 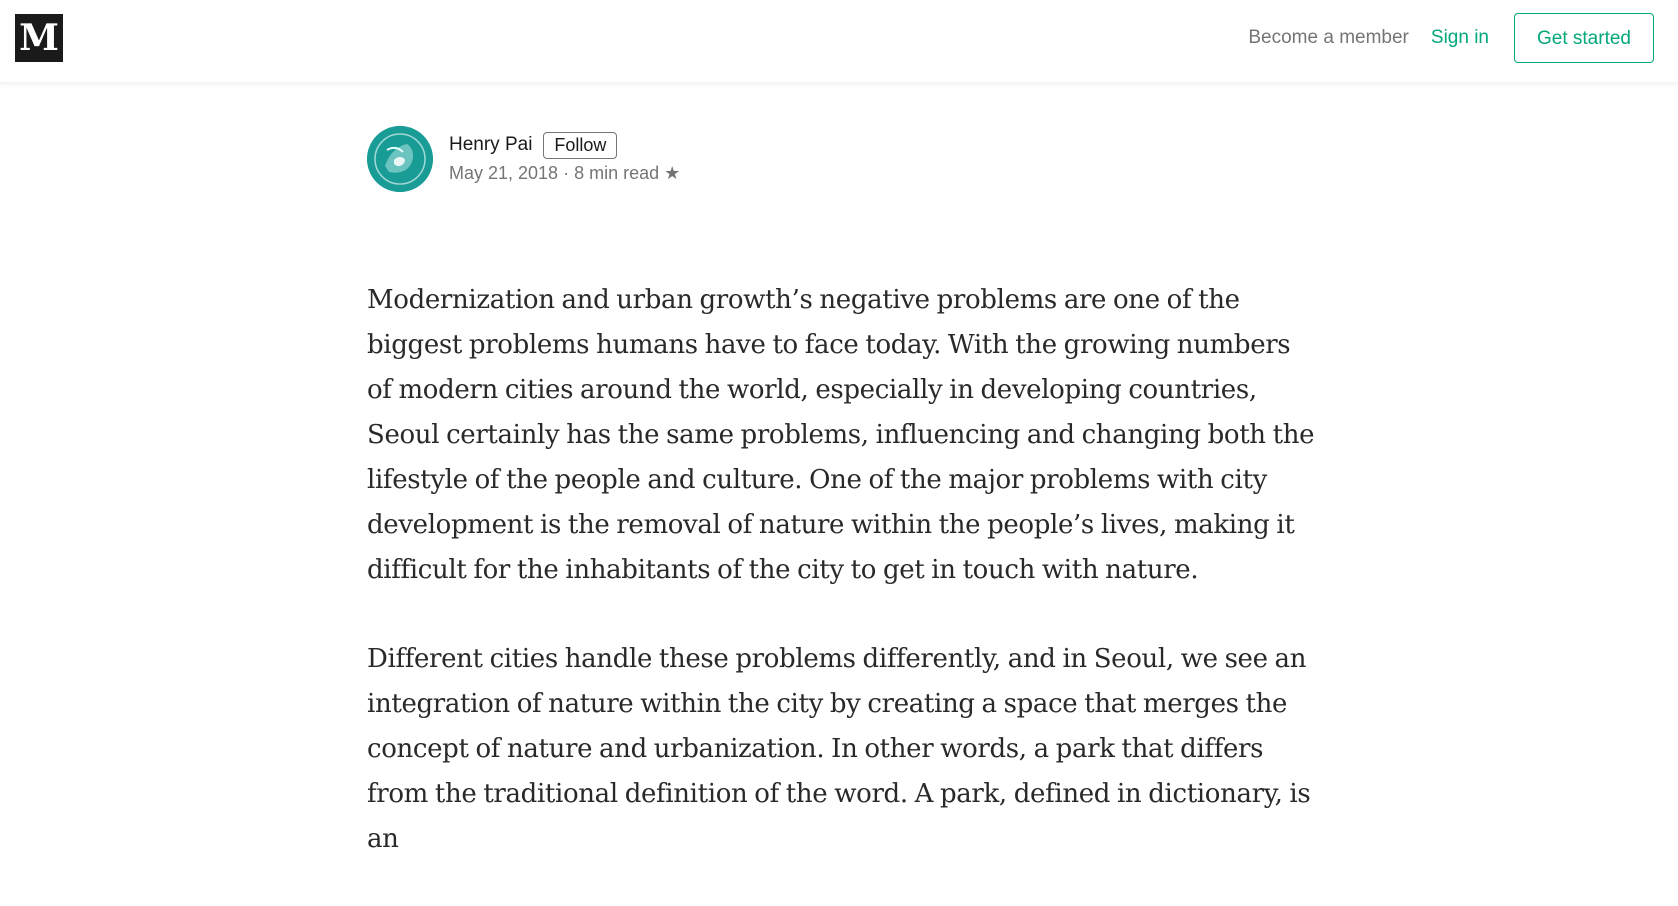 I want to click on author-name: Henry Pai, so click(x=490, y=145).